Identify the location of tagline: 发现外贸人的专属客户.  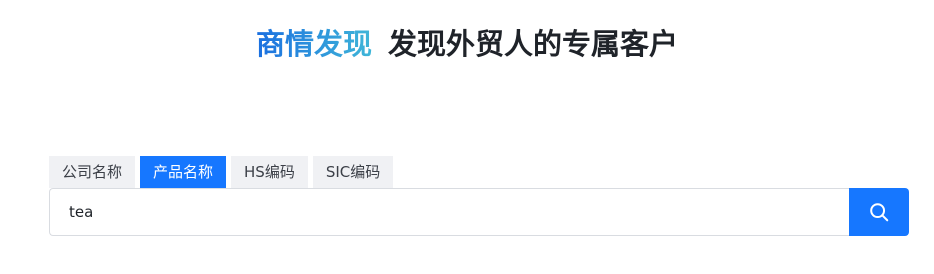
(533, 44).